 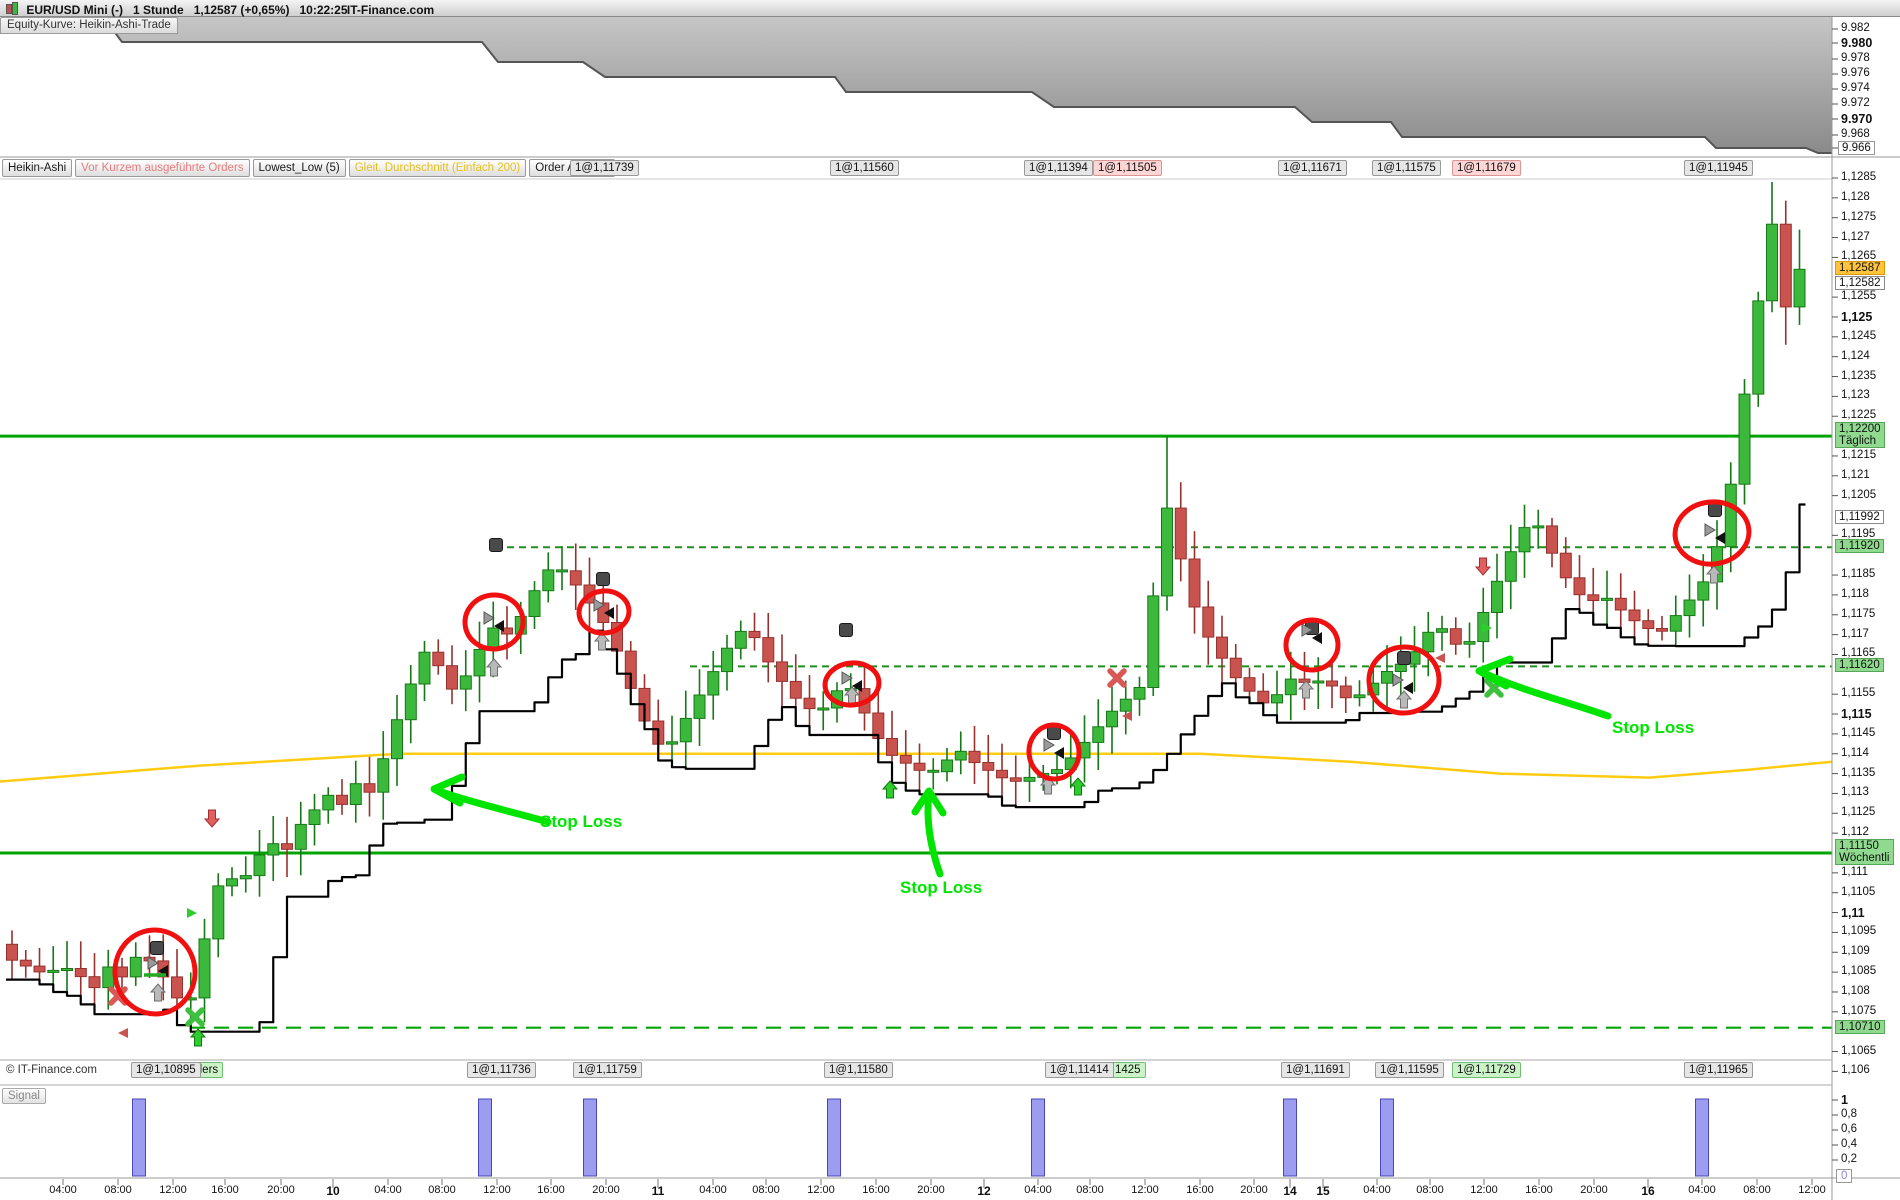 I want to click on indicator-button-gleit-durchschnitt-einfach-200-: Gleit. Durchschnitt (Einfach 200), so click(x=437, y=168).